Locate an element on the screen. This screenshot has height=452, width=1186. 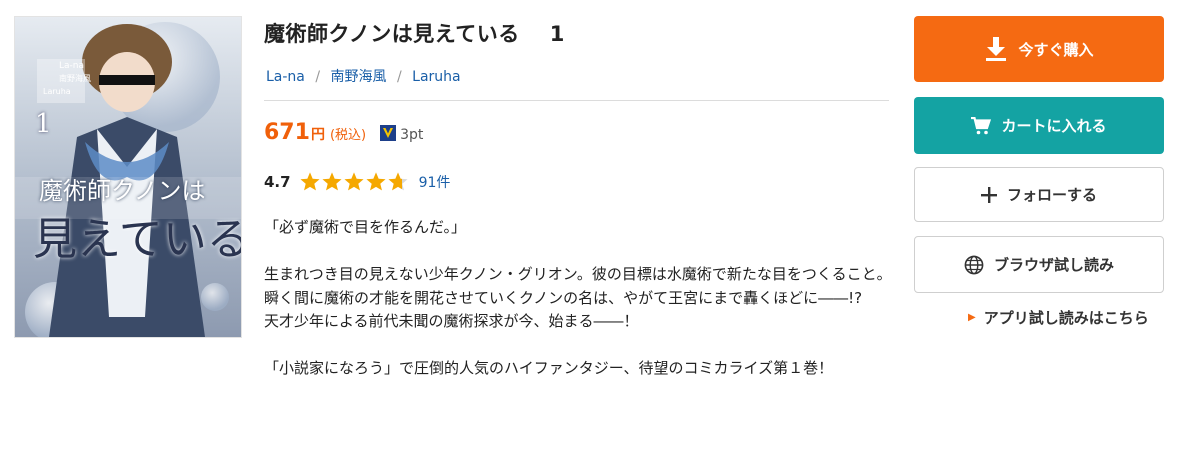
follow-button: フォローする is located at coordinates (1039, 194).